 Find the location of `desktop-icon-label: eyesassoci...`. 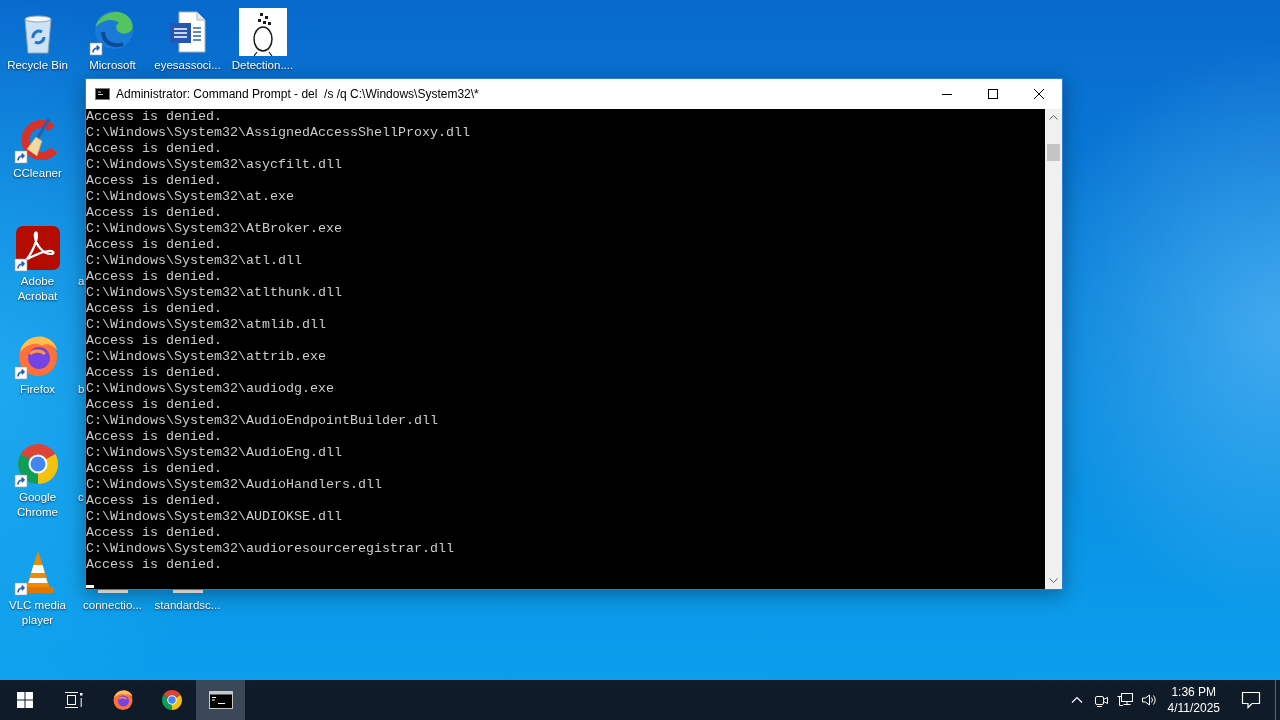

desktop-icon-label: eyesassoci... is located at coordinates (187, 65).